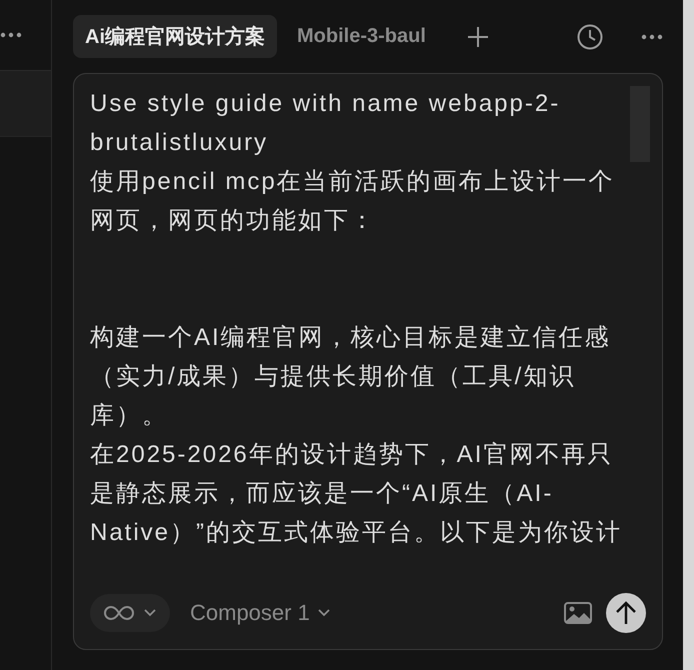 Image resolution: width=694 pixels, height=670 pixels. I want to click on message-paragraph: 构建一个AI编程官网，核心目标是建立信任感（实力/成果）与提供长期价值（工具/知识库）。, so click(351, 377).